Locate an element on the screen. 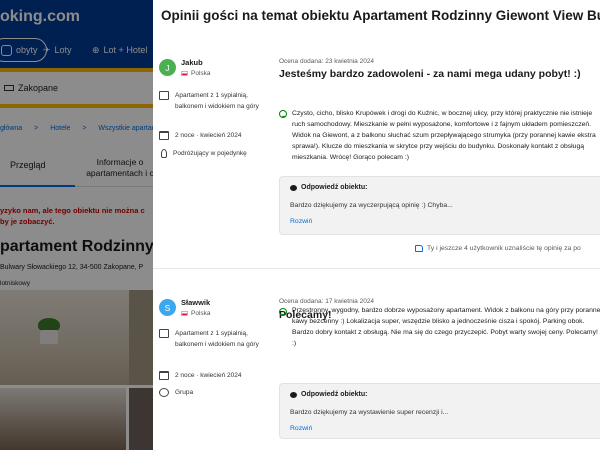 This screenshot has height=450, width=600. review-date: Ocena dodana: 17 kwietnia 2024 is located at coordinates (327, 301).